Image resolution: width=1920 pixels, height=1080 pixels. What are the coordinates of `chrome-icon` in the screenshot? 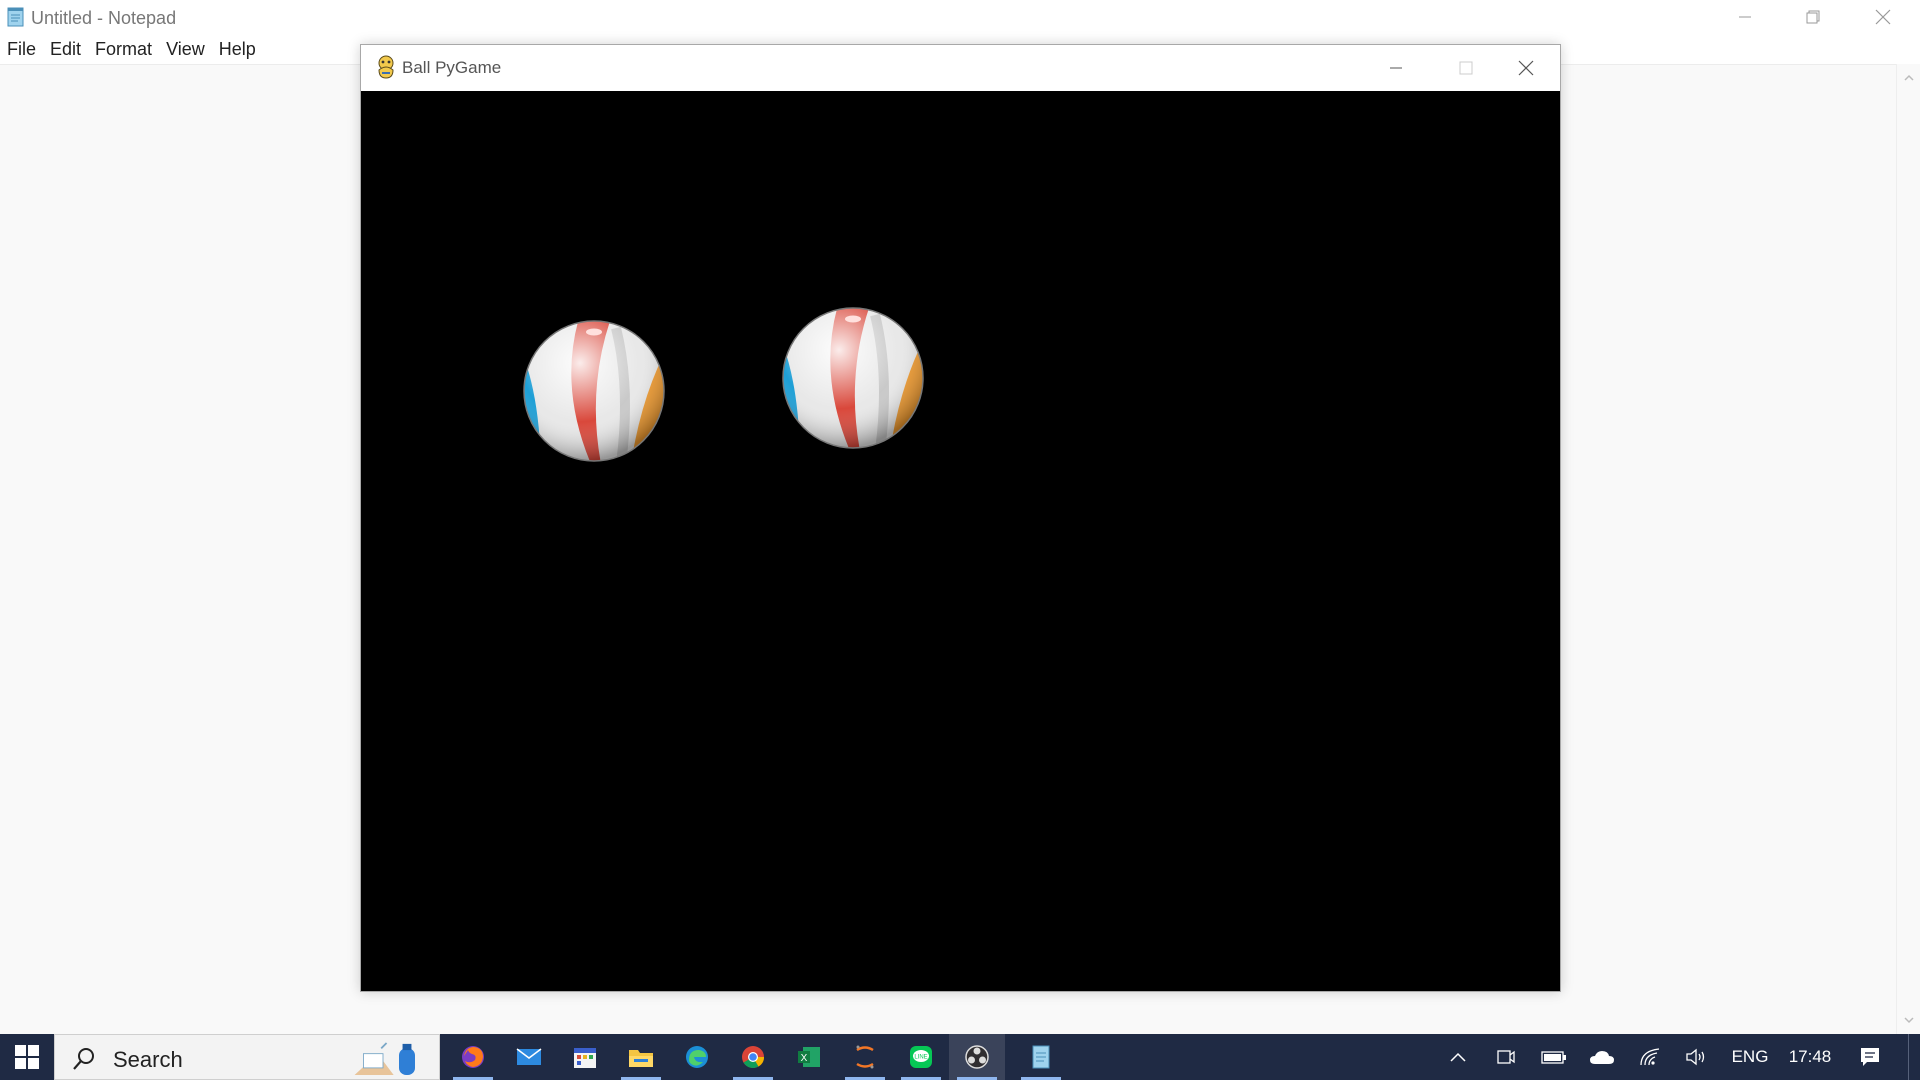 It's located at (753, 1057).